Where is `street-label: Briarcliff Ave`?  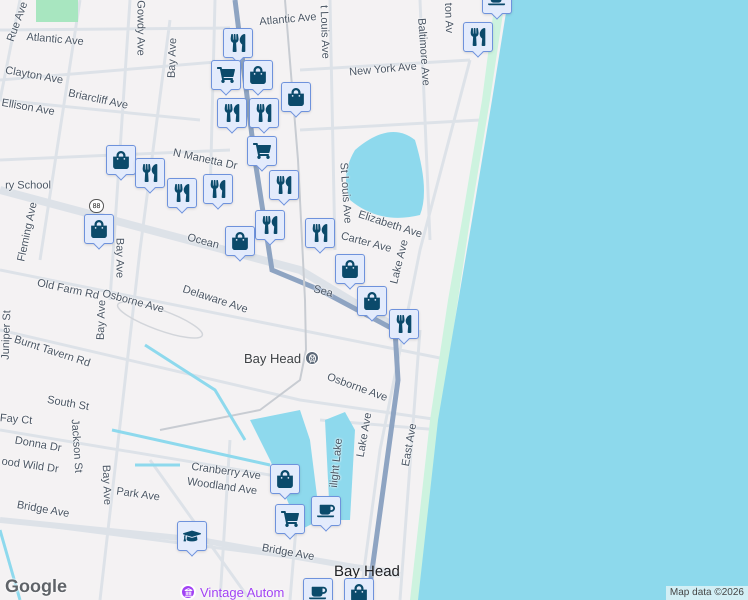 street-label: Briarcliff Ave is located at coordinates (98, 100).